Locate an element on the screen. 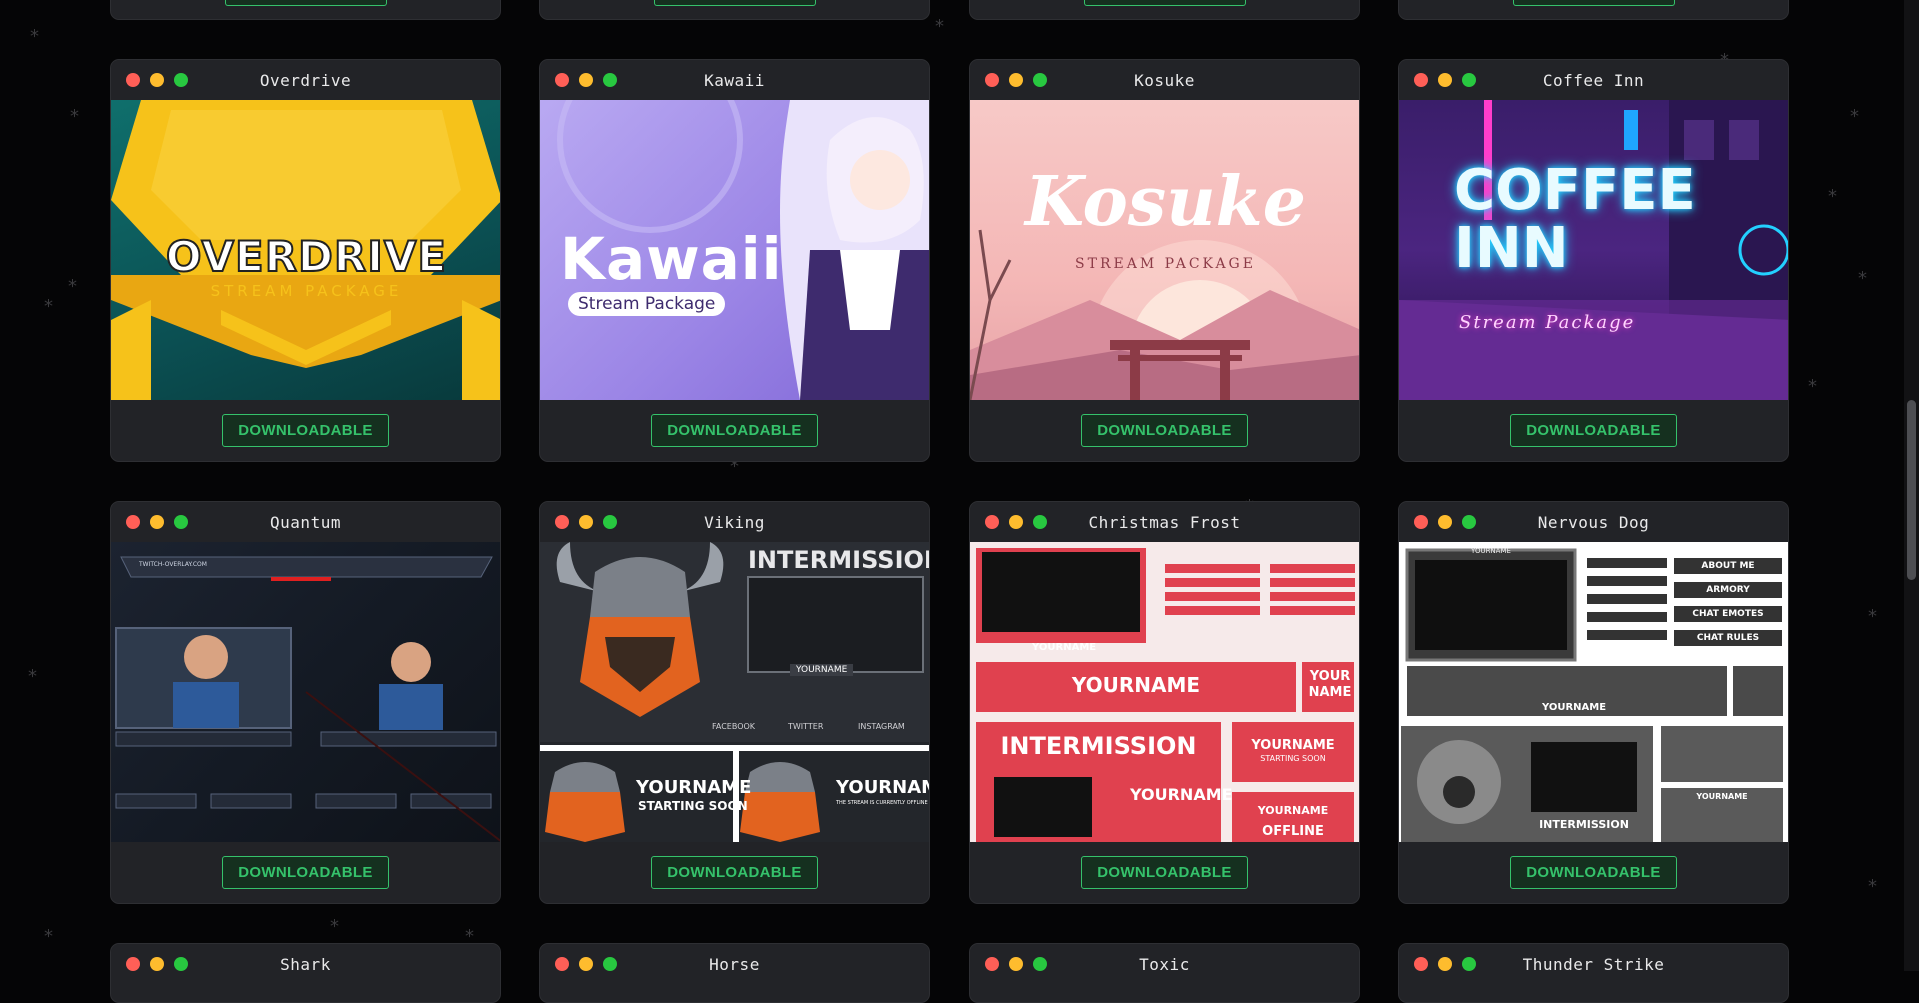 The height and width of the screenshot is (1003, 1919). intermission-label: INTERMISSION is located at coordinates (1584, 824).